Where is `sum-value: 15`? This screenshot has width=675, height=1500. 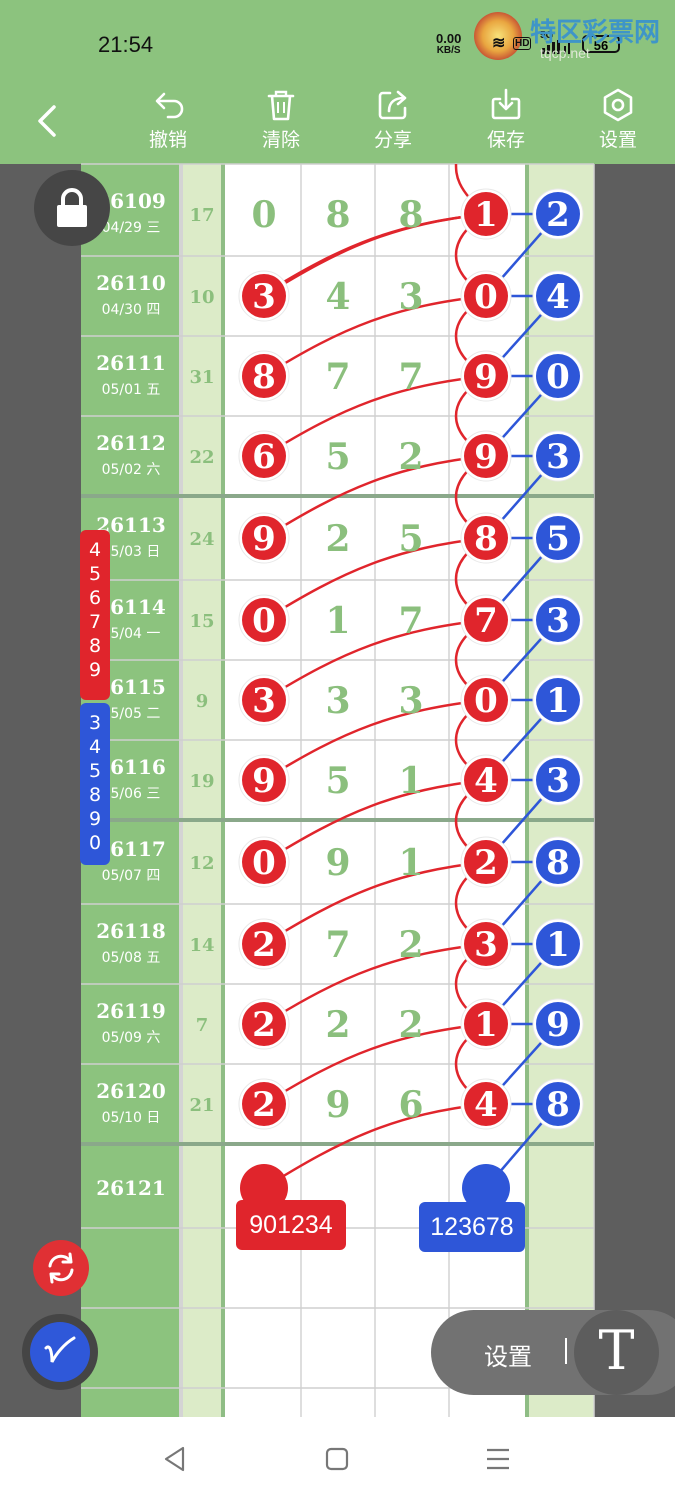
sum-value: 15 is located at coordinates (201, 621).